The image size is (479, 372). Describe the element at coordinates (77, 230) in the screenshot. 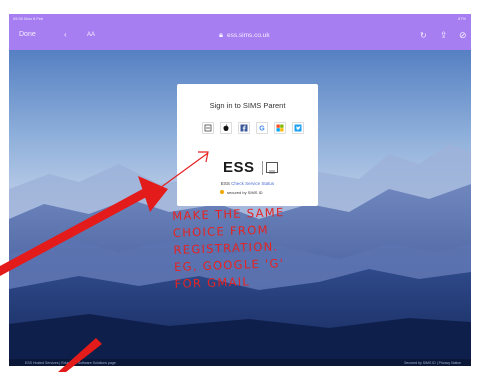

I see `red-arrow-shaft` at that location.